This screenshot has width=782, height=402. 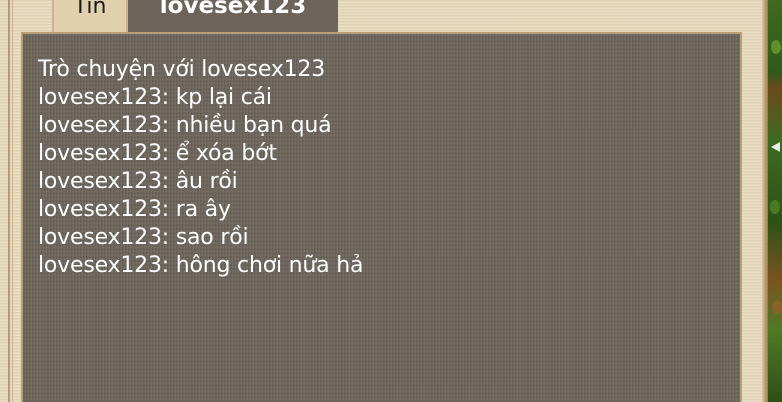 What do you see at coordinates (9, 201) in the screenshot?
I see `panel-border` at bounding box center [9, 201].